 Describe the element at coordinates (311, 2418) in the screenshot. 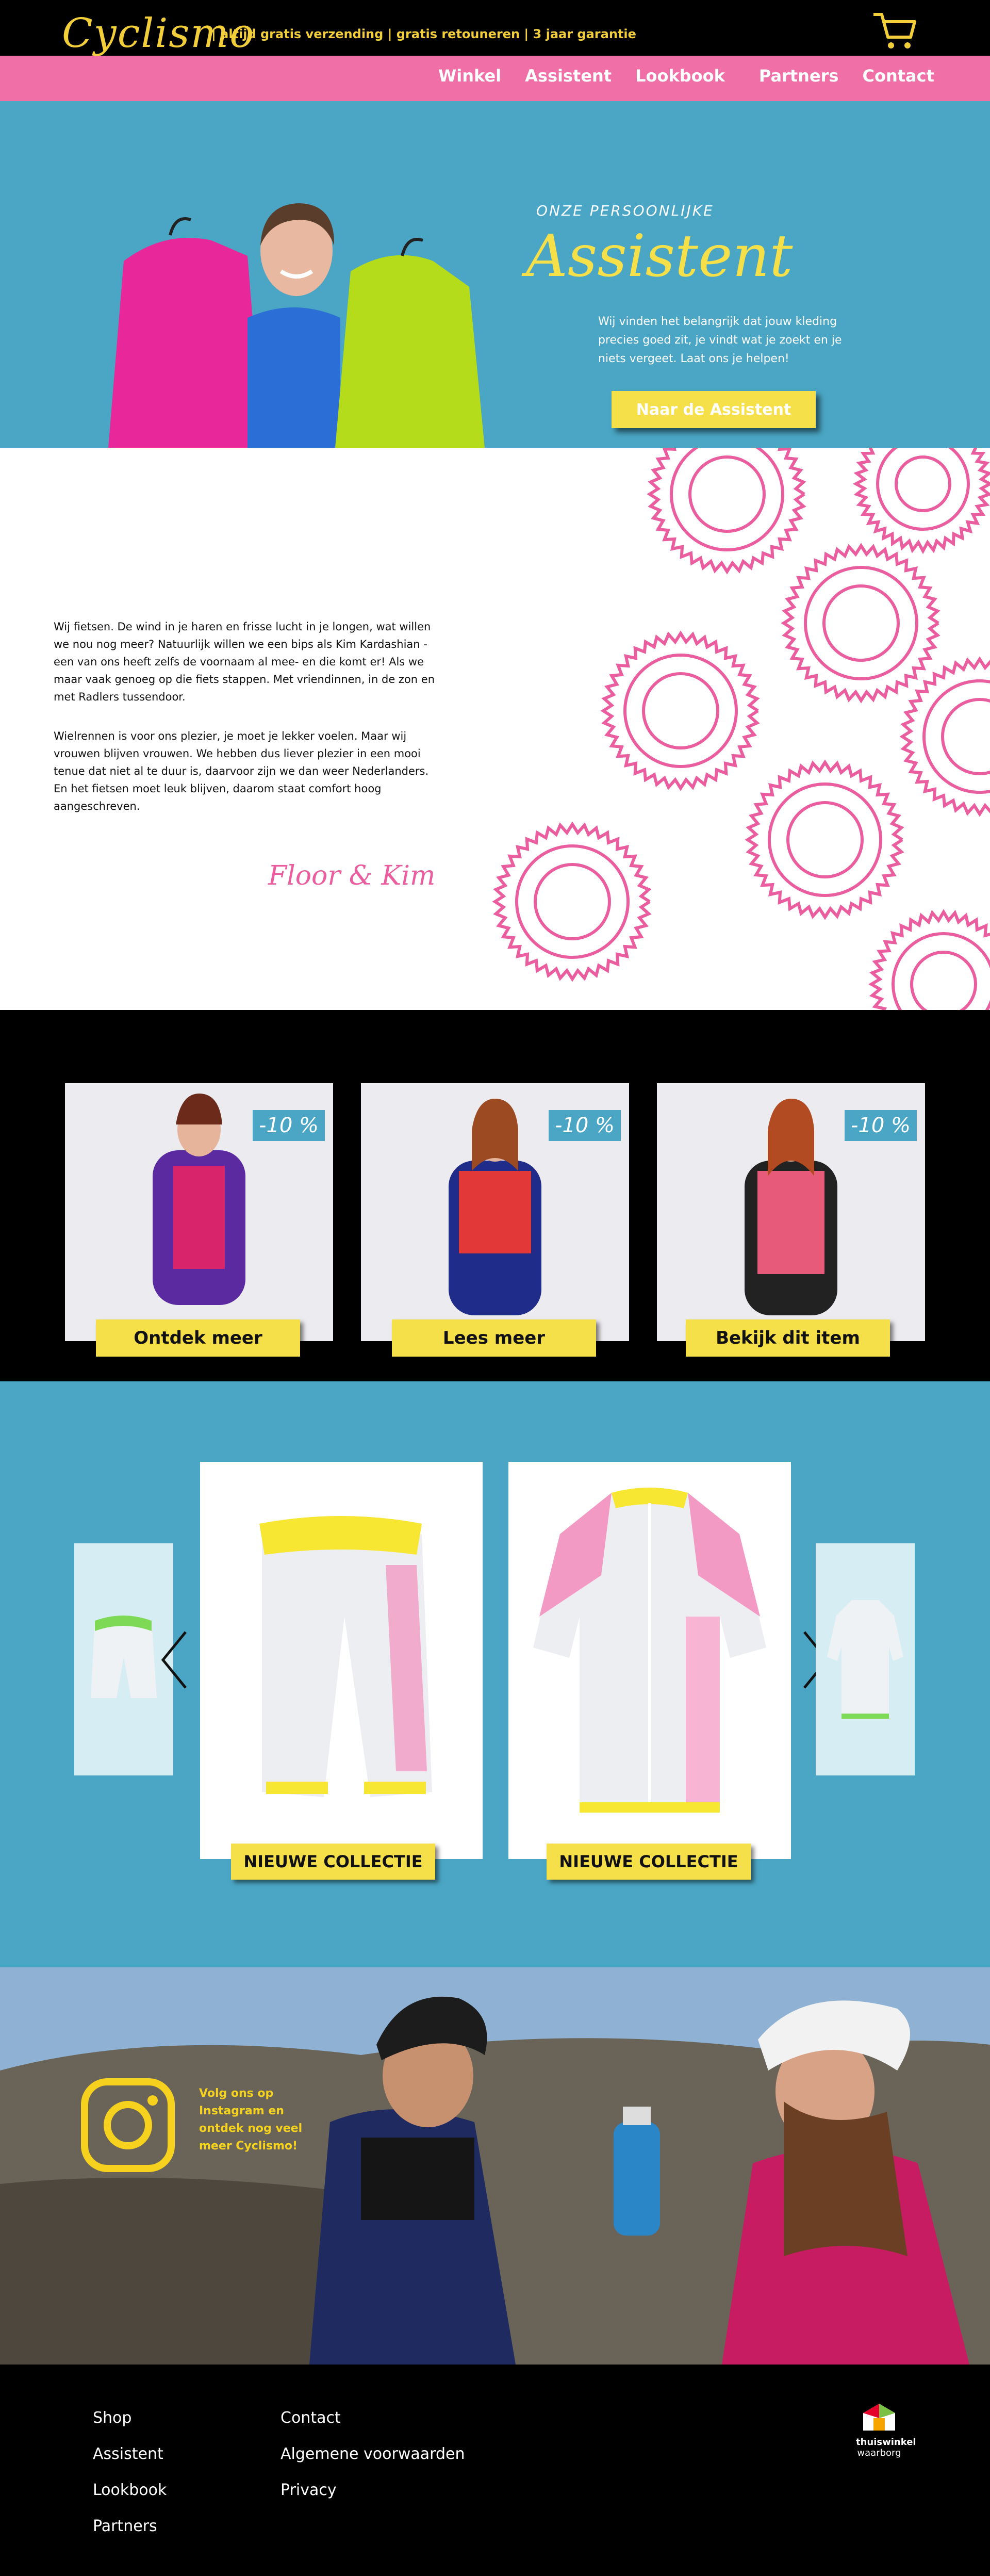

I see `footer-link-contact: Contact` at that location.